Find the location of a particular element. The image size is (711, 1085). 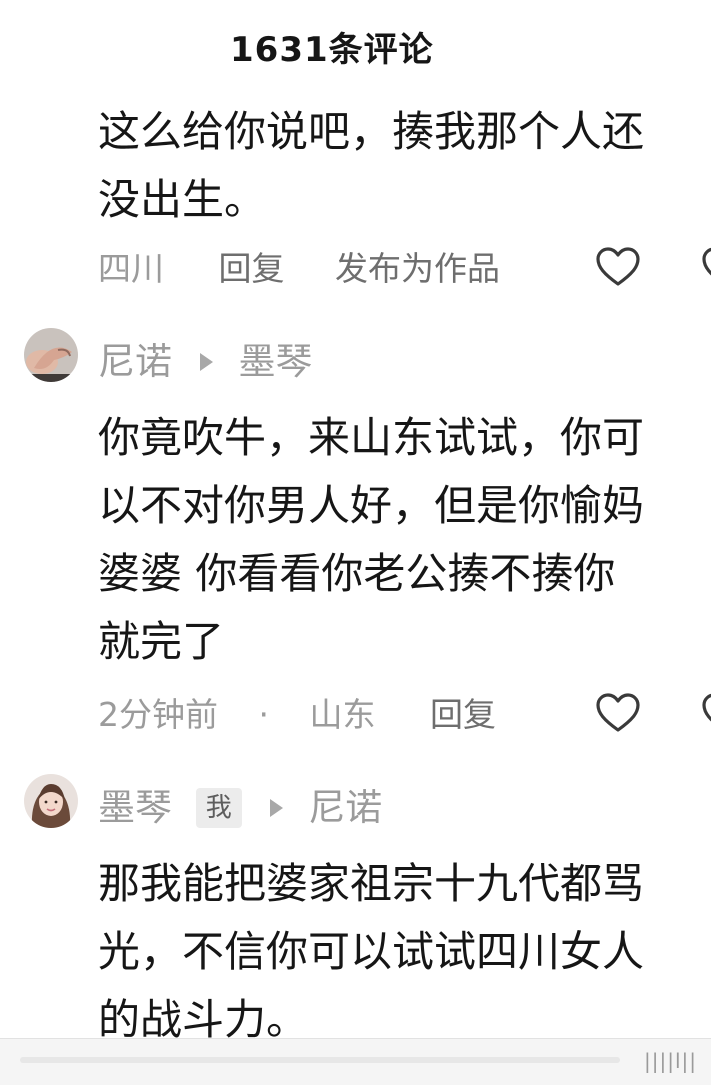

woman-avatar-icon is located at coordinates (51, 801).